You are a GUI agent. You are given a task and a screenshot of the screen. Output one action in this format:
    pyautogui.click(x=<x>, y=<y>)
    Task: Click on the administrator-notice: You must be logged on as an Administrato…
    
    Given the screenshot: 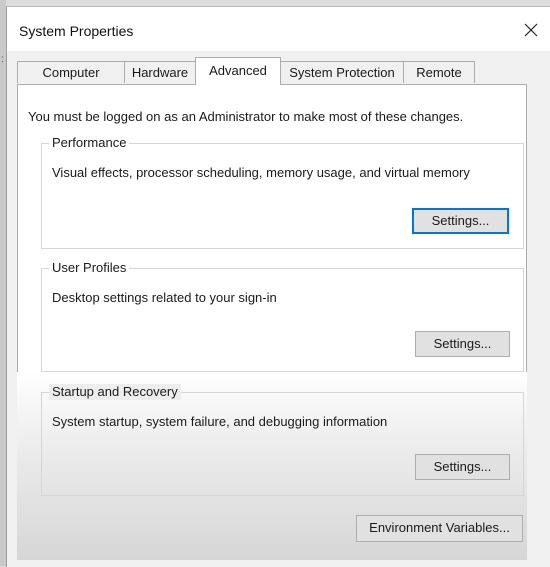 What is the action you would take?
    pyautogui.click(x=246, y=116)
    